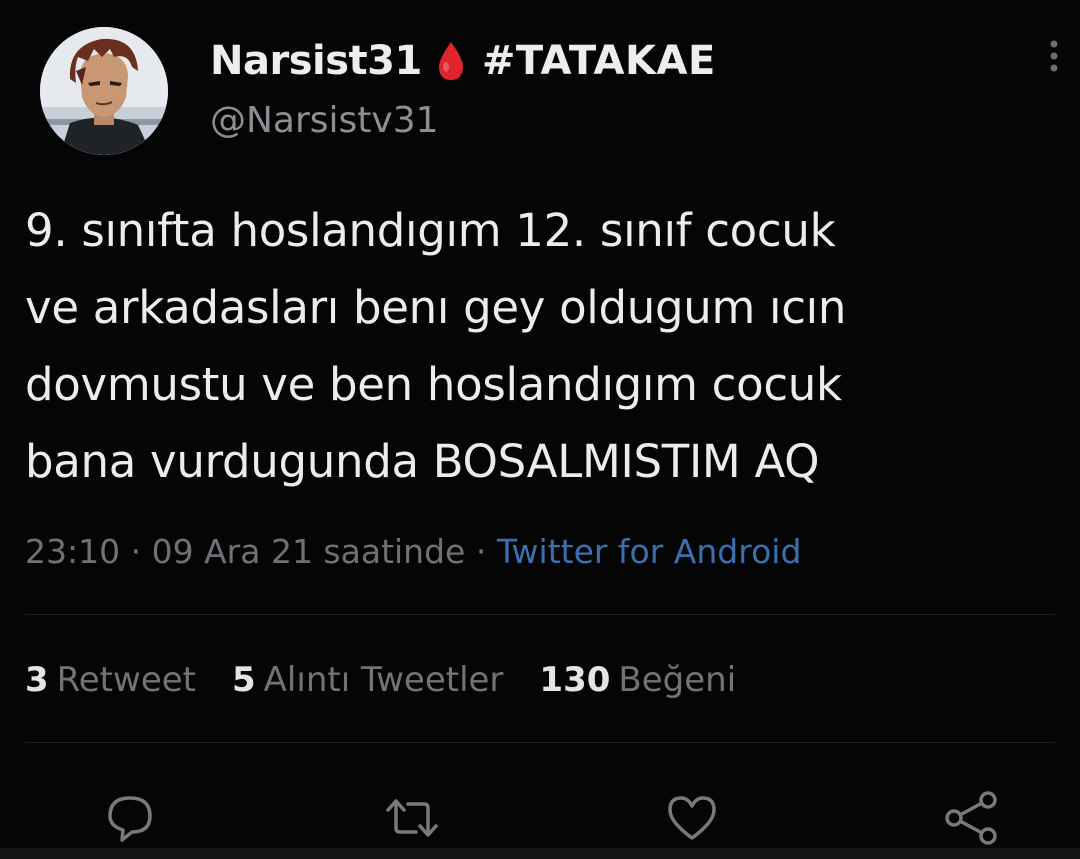 Image resolution: width=1080 pixels, height=859 pixels. What do you see at coordinates (37, 680) in the screenshot?
I see `retweet-count: 3` at bounding box center [37, 680].